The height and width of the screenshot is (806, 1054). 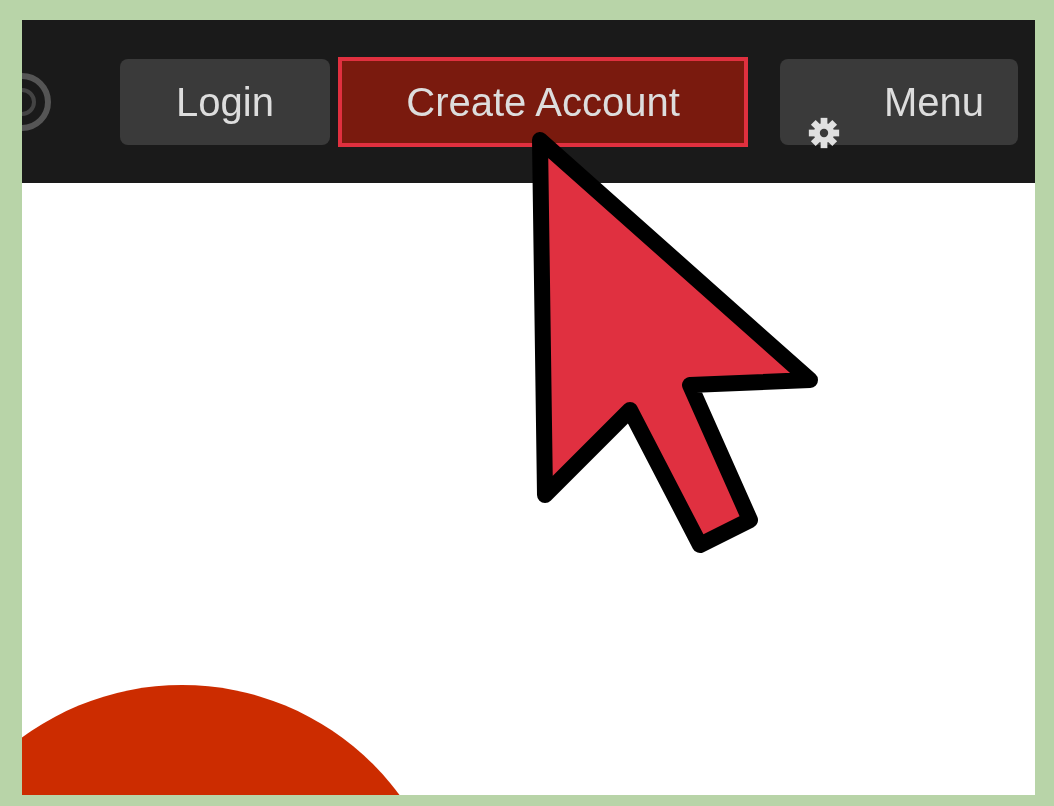 What do you see at coordinates (225, 101) in the screenshot?
I see `nav-button: Login` at bounding box center [225, 101].